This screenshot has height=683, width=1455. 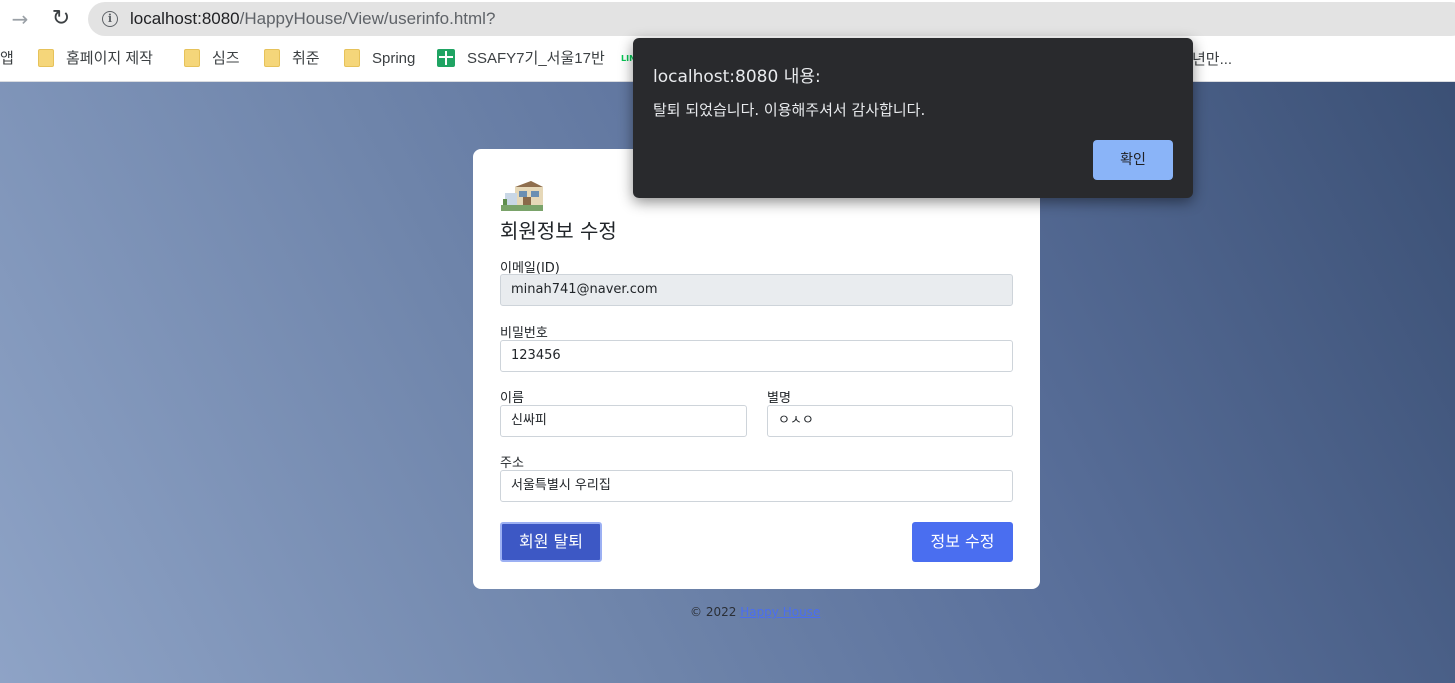 What do you see at coordinates (446, 58) in the screenshot?
I see `sheets-icon` at bounding box center [446, 58].